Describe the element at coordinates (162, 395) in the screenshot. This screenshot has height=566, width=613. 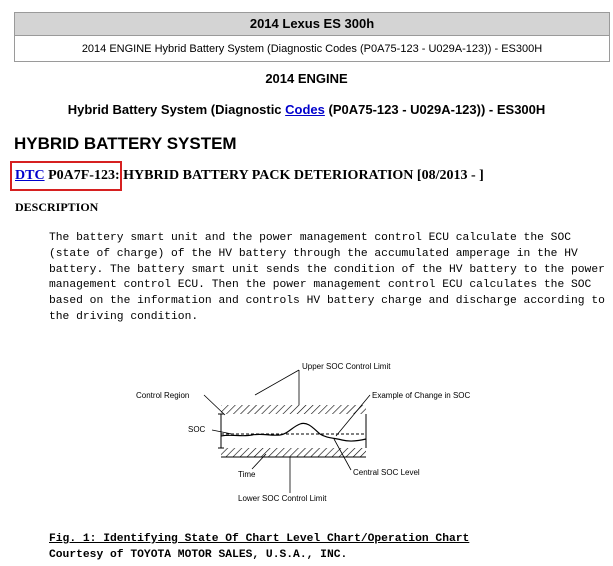
I see `control-region-label: Control Region` at that location.